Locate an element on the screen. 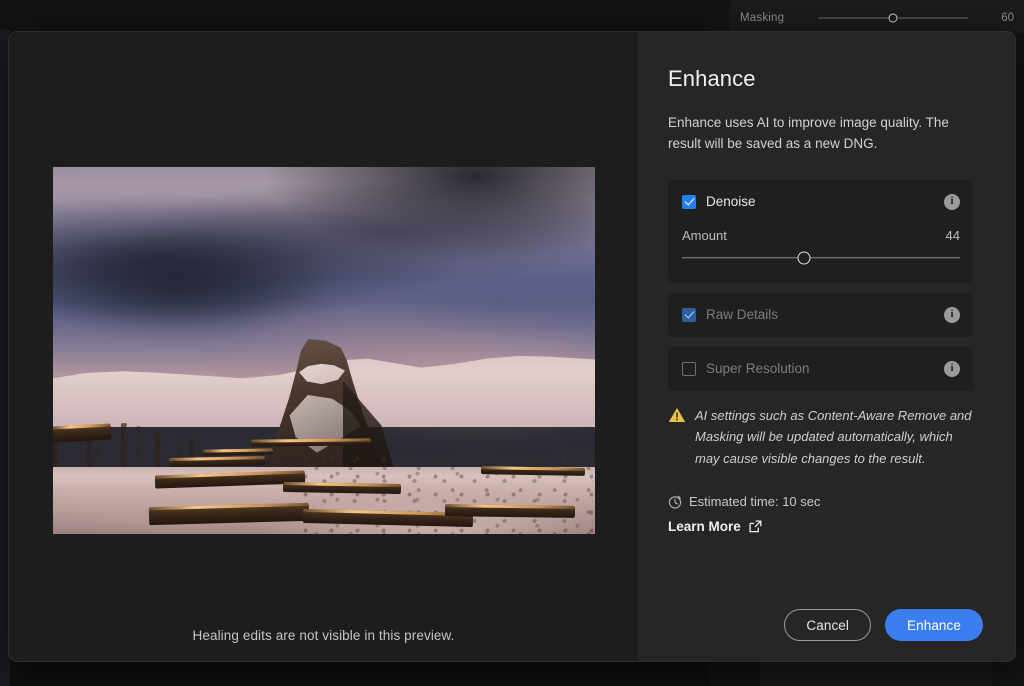 The width and height of the screenshot is (1024, 686). masking-label: Masking is located at coordinates (762, 18).